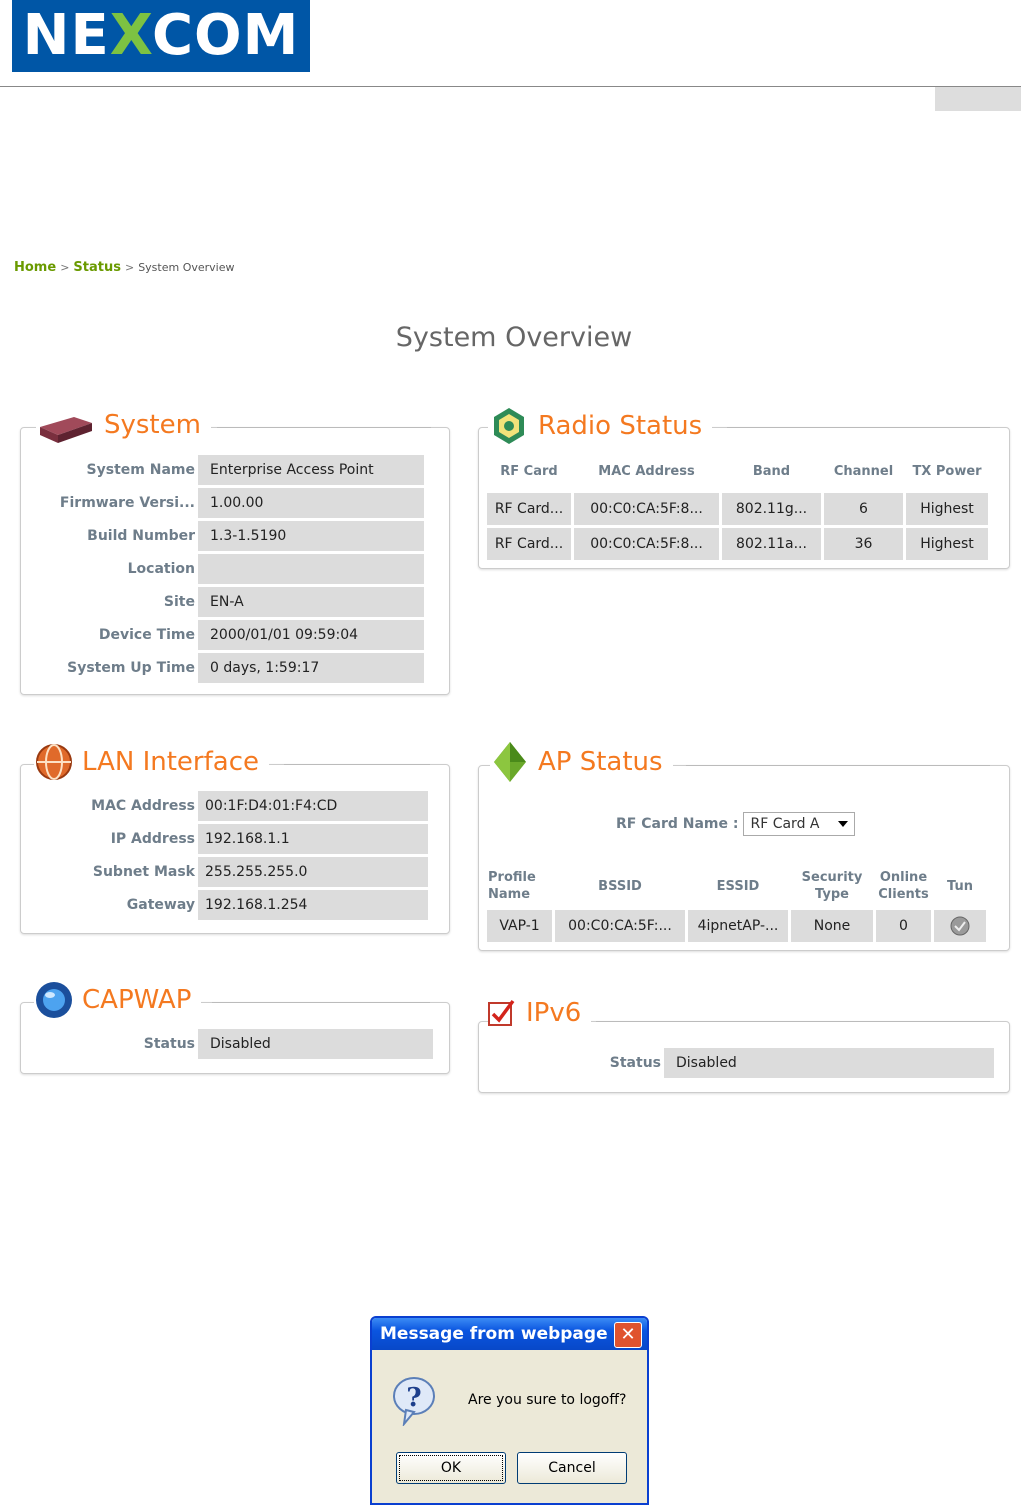  What do you see at coordinates (311, 668) in the screenshot?
I see `field-value: 0 days, 1:59:17` at bounding box center [311, 668].